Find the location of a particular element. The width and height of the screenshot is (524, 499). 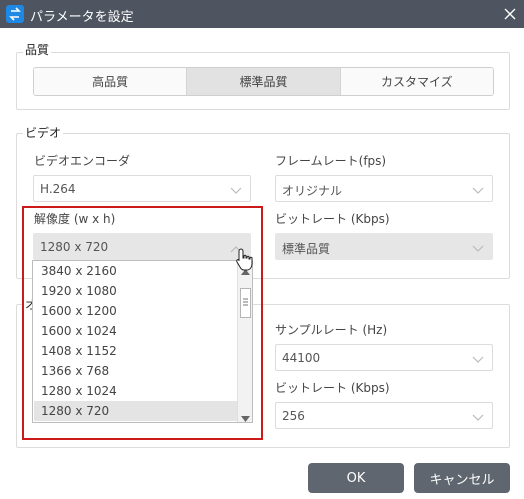

quality-option-standard: 標準品質 is located at coordinates (264, 81).